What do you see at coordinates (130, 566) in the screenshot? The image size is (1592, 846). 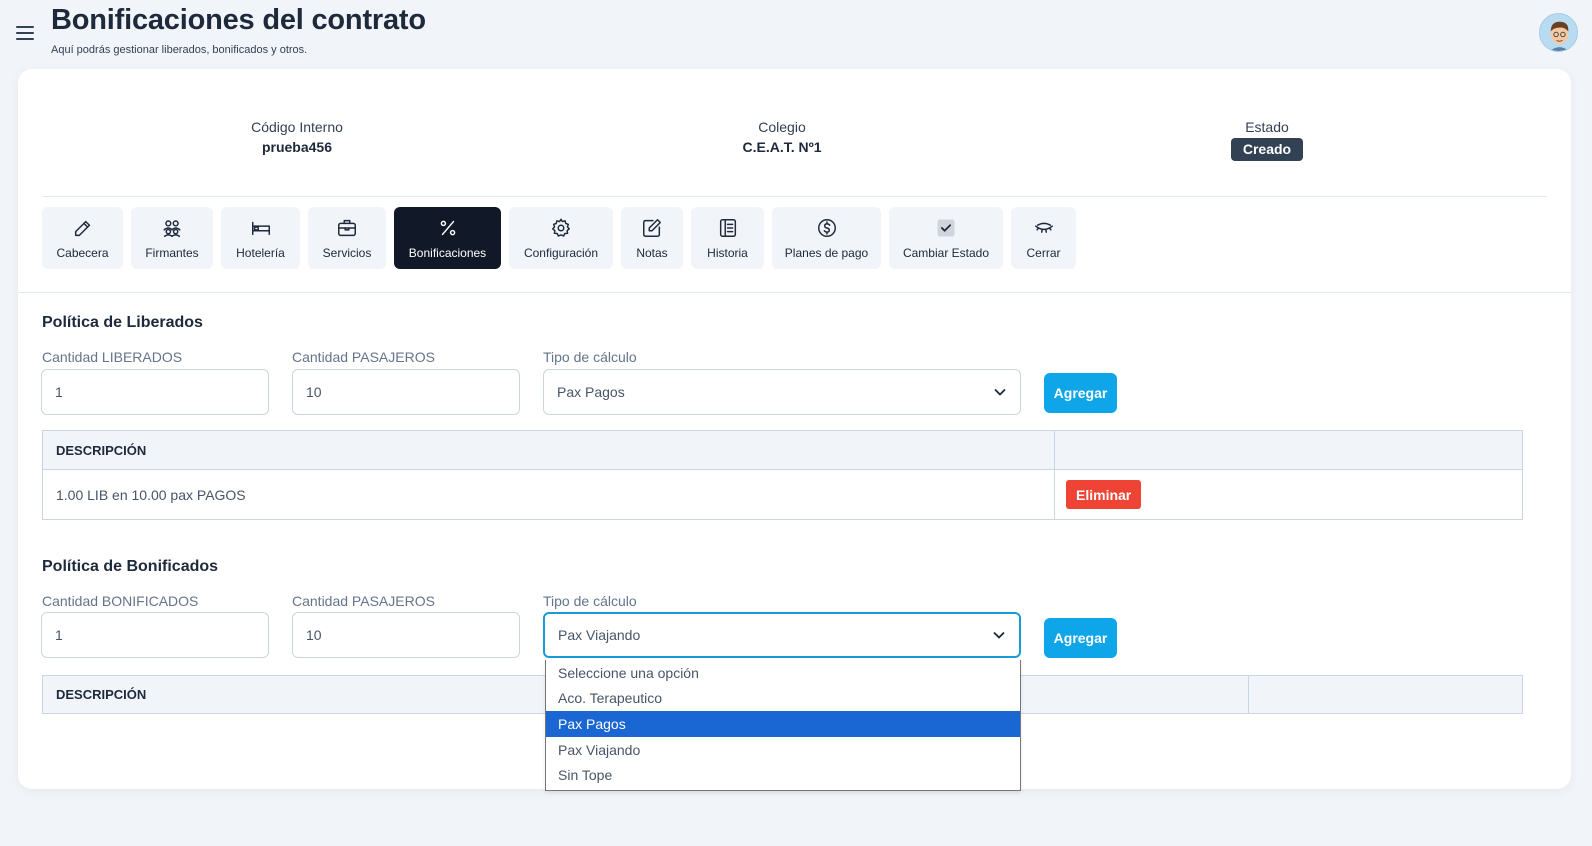 I see `bonificados-title: Política de Bonificados` at bounding box center [130, 566].